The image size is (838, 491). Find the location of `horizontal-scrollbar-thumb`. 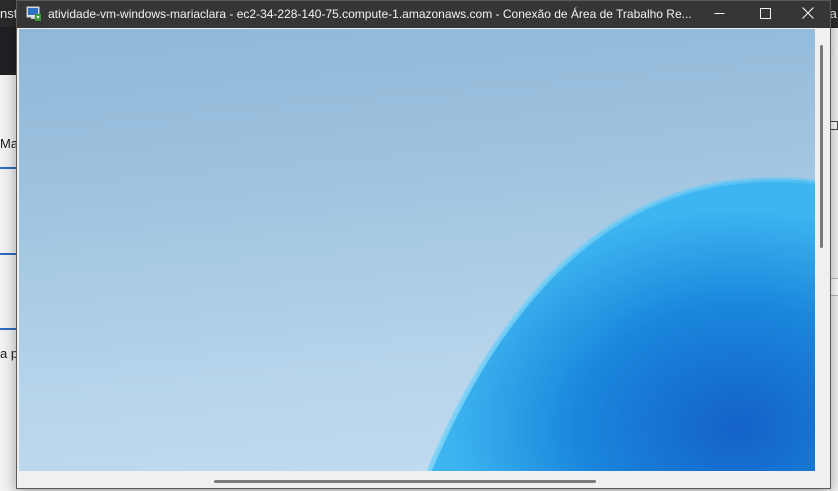

horizontal-scrollbar-thumb is located at coordinates (405, 481).